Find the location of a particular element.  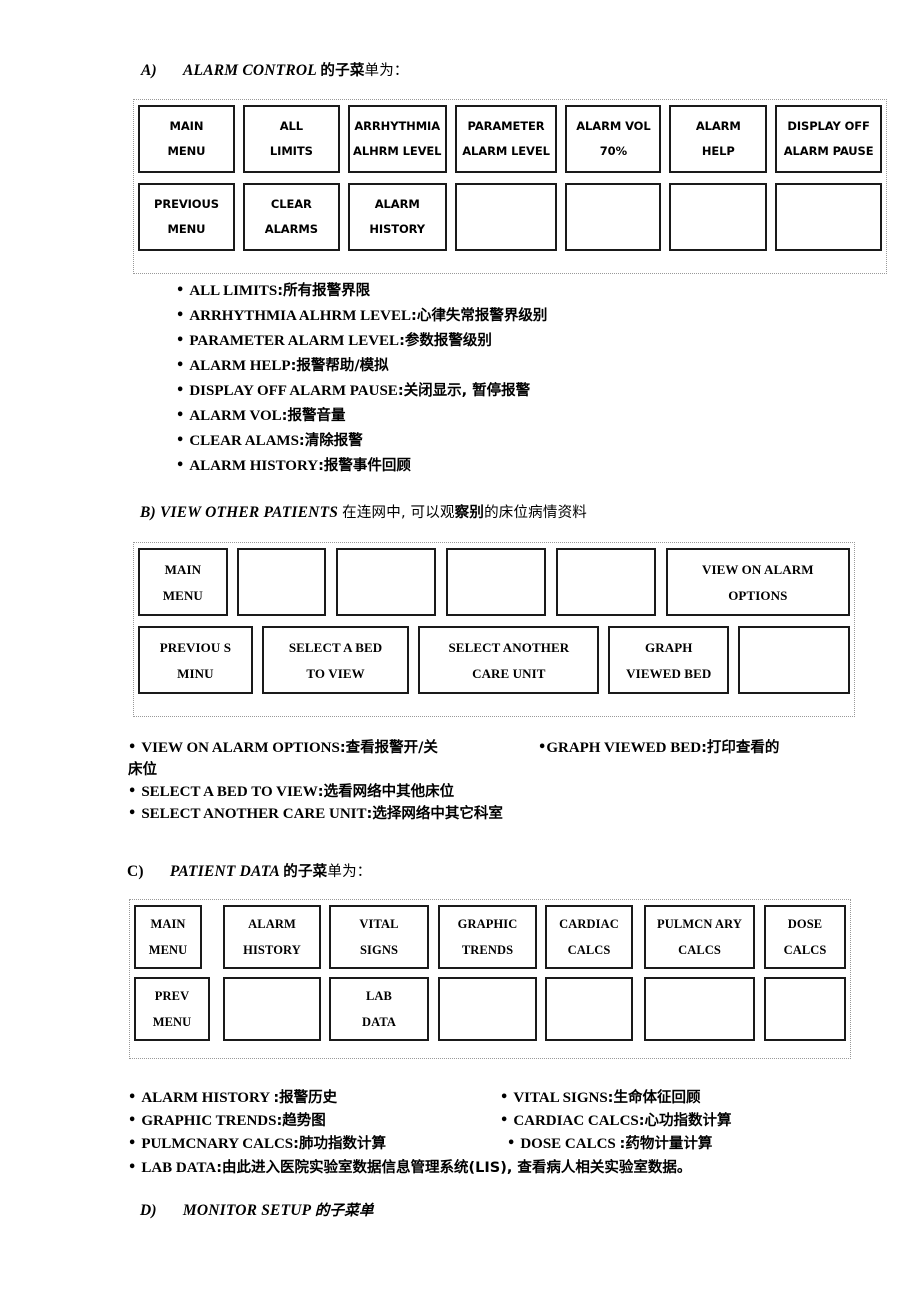

list-item: • DOSE CALCS :药物计量计算 is located at coordinates (616, 1144).